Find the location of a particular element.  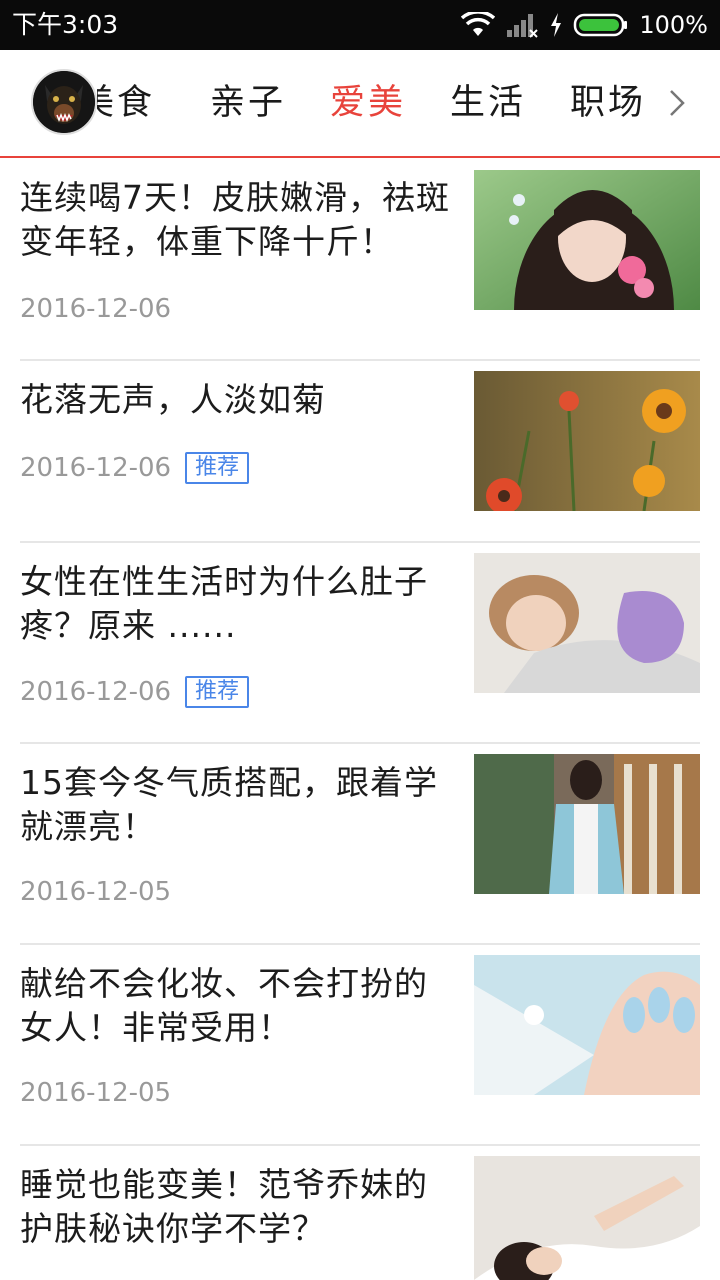

article-meta: 2016-12-06 is located at coordinates (95, 309).